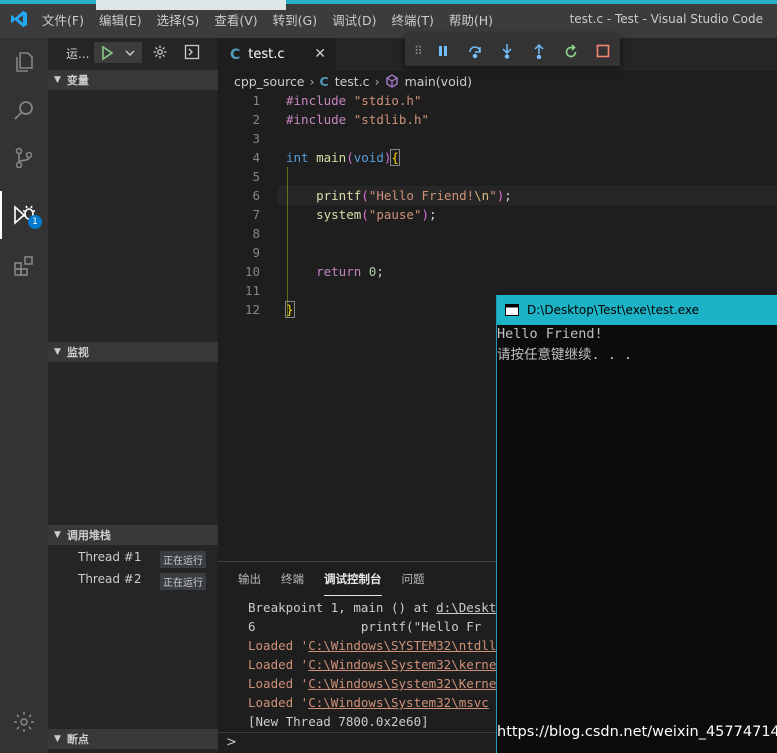 The height and width of the screenshot is (753, 777). What do you see at coordinates (24, 215) in the screenshot?
I see `activity-debug: 1` at bounding box center [24, 215].